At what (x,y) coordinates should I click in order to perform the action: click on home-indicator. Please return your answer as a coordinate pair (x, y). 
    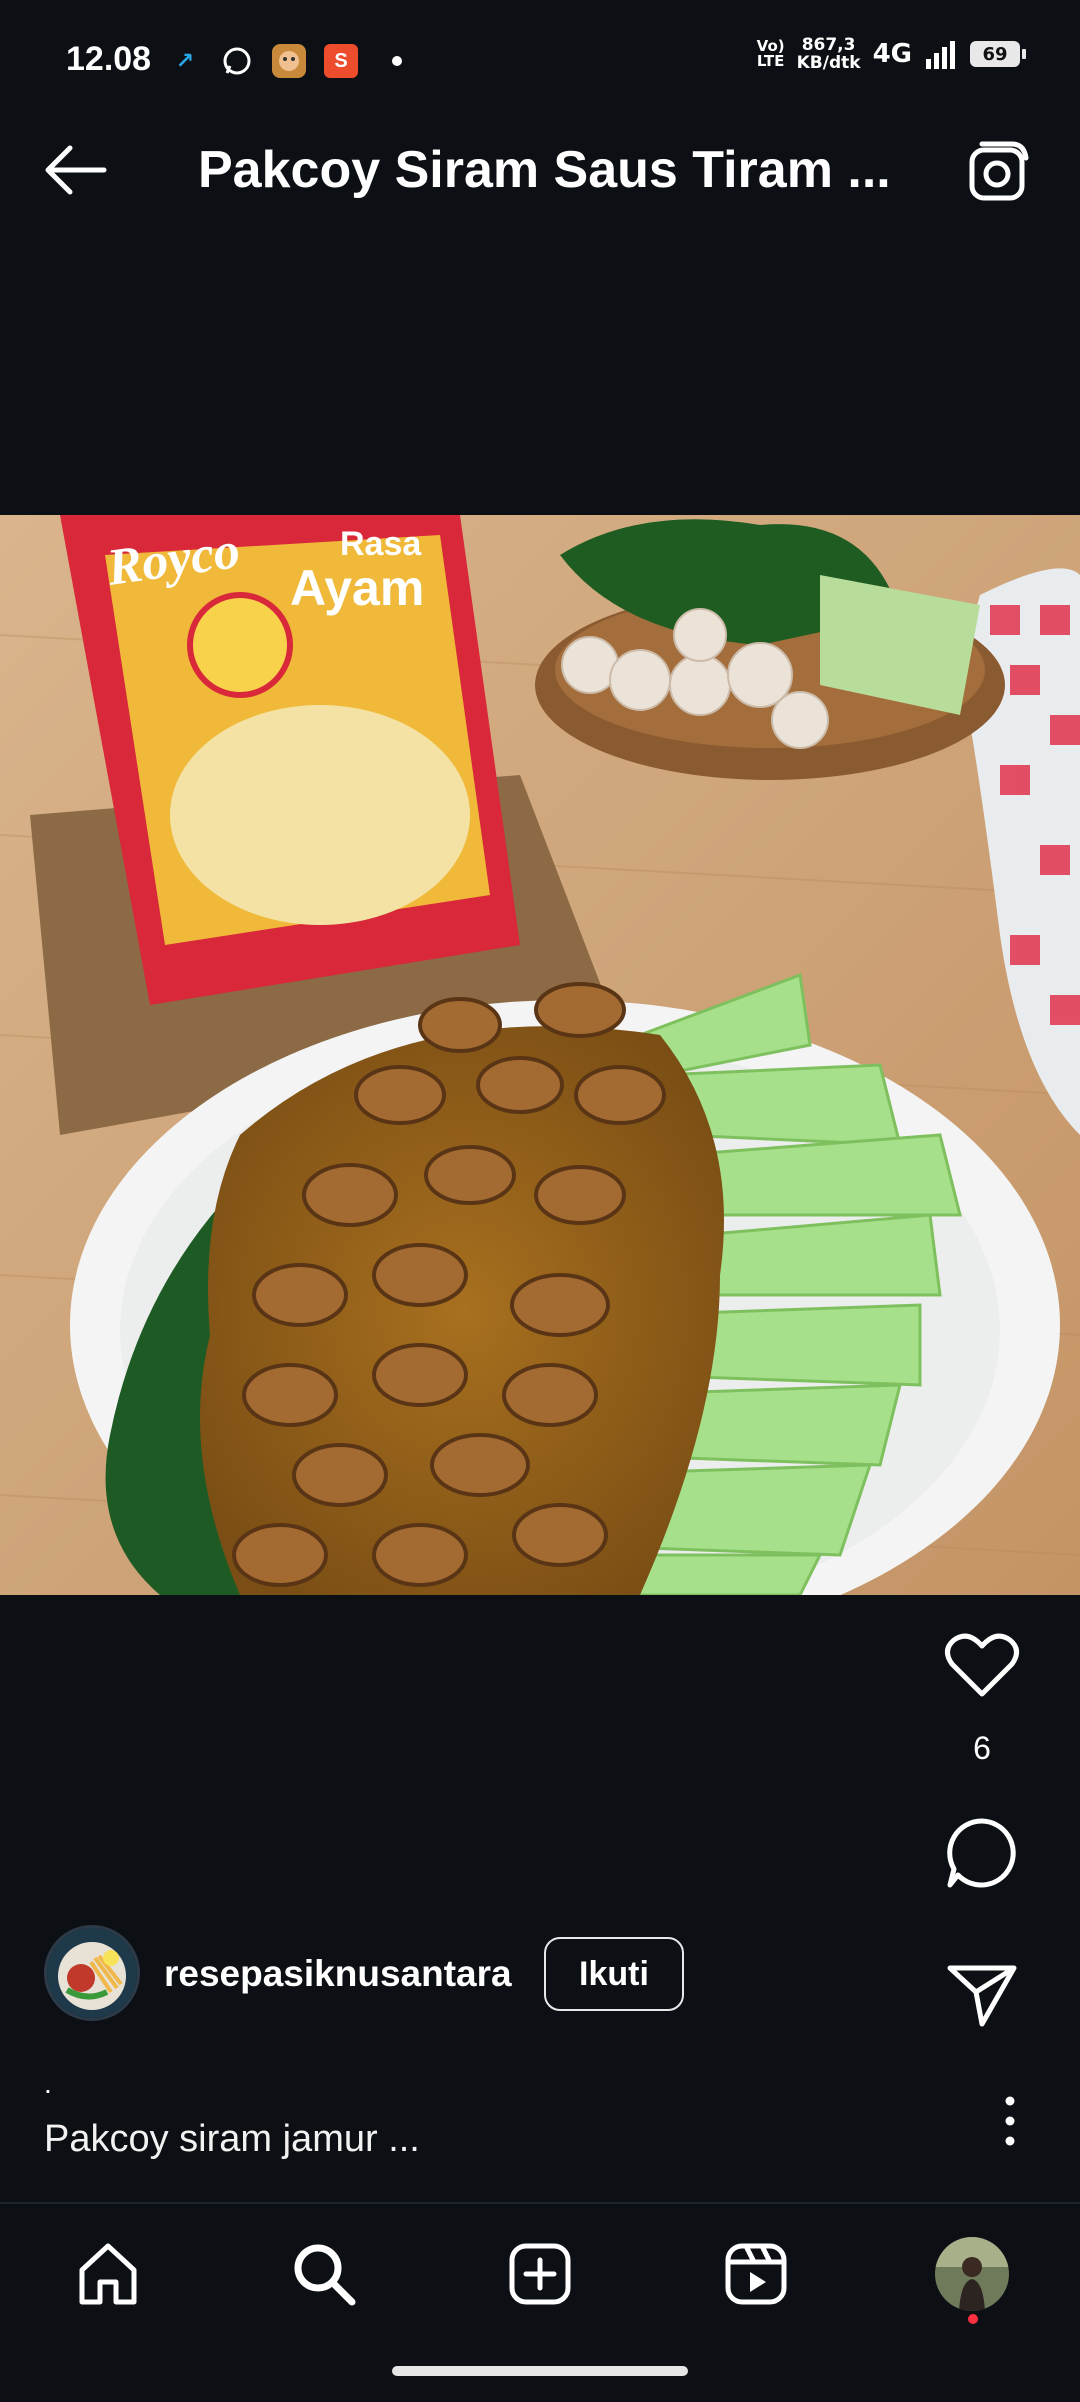
    Looking at the image, I should click on (540, 2371).